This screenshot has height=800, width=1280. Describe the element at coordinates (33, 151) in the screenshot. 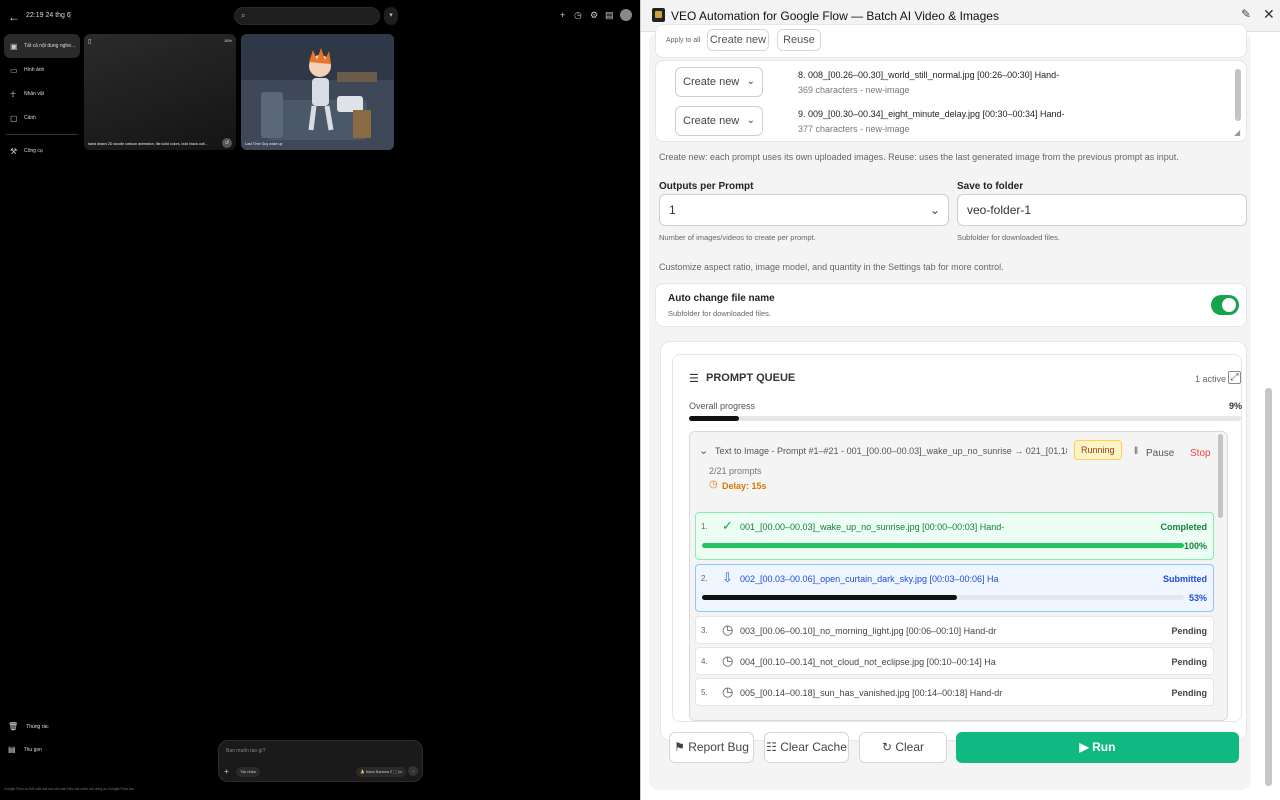

I see `sidebar-item-label: Công cụ` at that location.